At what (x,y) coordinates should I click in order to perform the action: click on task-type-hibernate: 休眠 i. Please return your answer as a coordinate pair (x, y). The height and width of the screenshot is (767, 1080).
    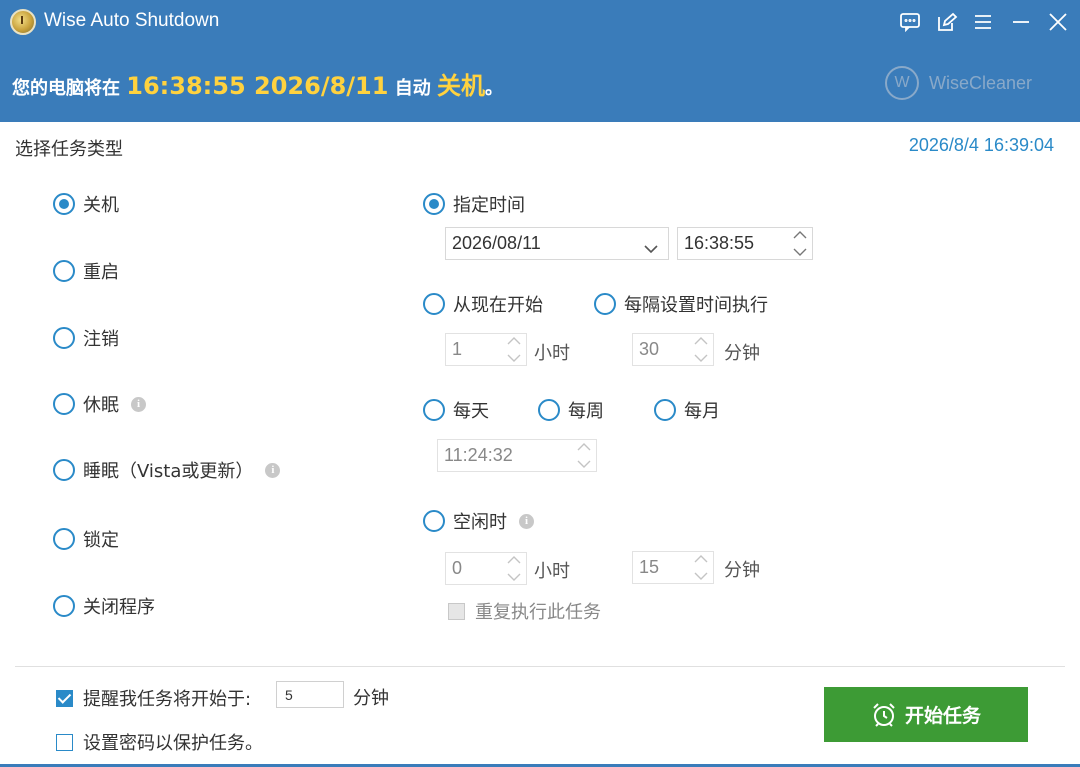
    Looking at the image, I should click on (99, 404).